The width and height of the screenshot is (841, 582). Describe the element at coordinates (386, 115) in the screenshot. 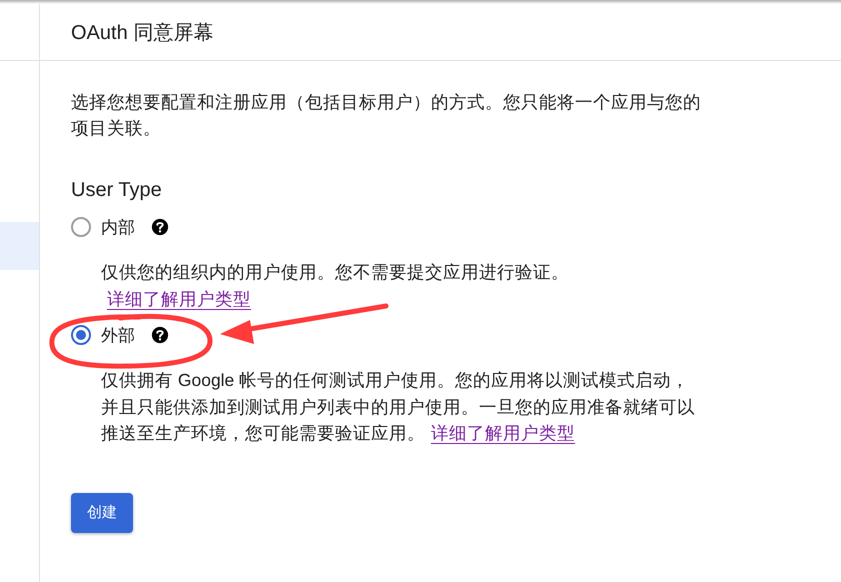

I see `intro-text: 选择您想要配置和注册应用（包括目标用户）的方式。您只能将一个应用与您的项目关联。` at that location.